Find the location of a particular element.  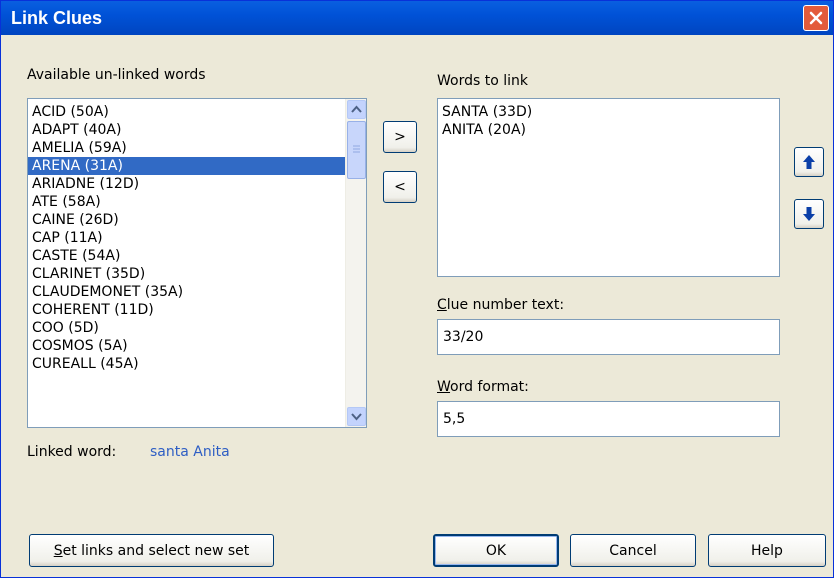

cancel-button: Cancel is located at coordinates (633, 550).